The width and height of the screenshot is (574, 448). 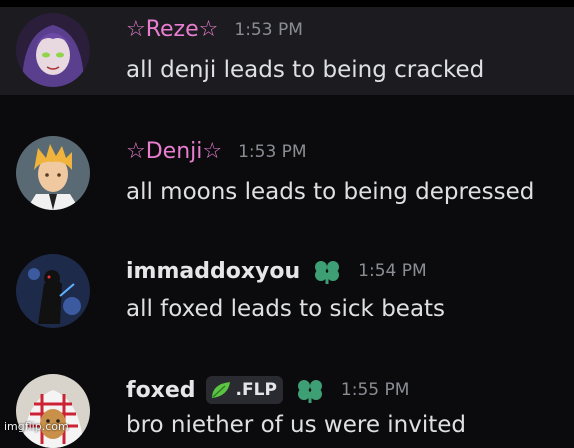 What do you see at coordinates (305, 70) in the screenshot?
I see `message-text: all denji leads to being cracked` at bounding box center [305, 70].